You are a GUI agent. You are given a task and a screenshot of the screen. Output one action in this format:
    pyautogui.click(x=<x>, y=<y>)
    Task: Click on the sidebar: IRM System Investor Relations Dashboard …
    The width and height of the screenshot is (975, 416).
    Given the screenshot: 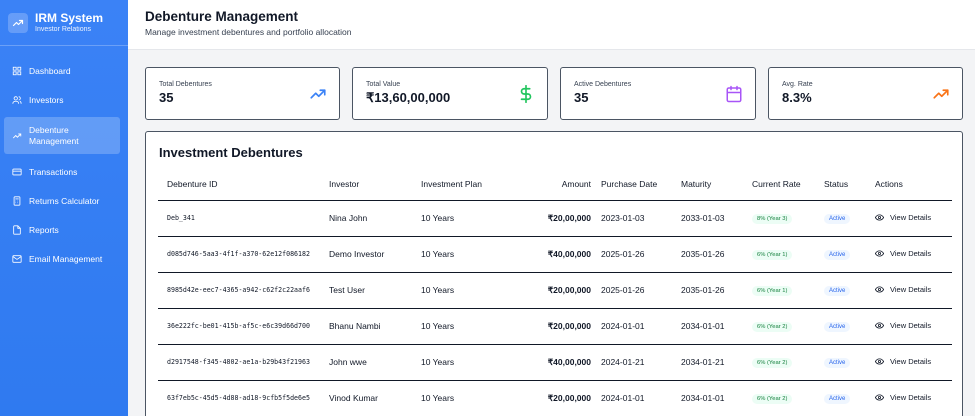 What is the action you would take?
    pyautogui.click(x=64, y=208)
    